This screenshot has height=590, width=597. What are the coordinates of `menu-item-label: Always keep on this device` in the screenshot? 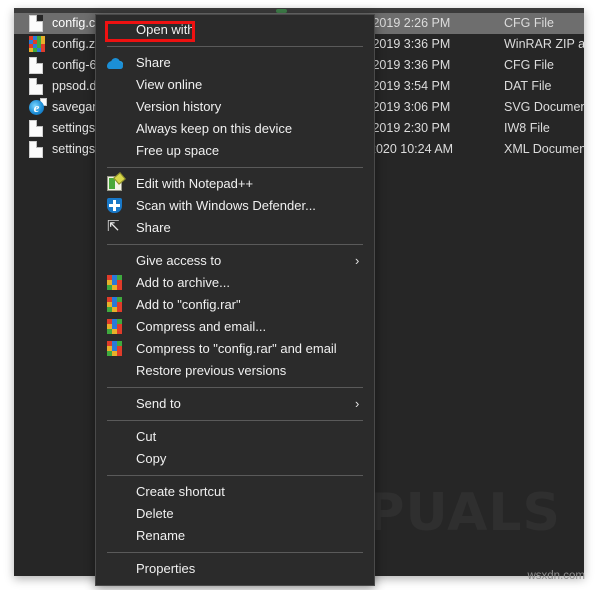 It's located at (214, 128).